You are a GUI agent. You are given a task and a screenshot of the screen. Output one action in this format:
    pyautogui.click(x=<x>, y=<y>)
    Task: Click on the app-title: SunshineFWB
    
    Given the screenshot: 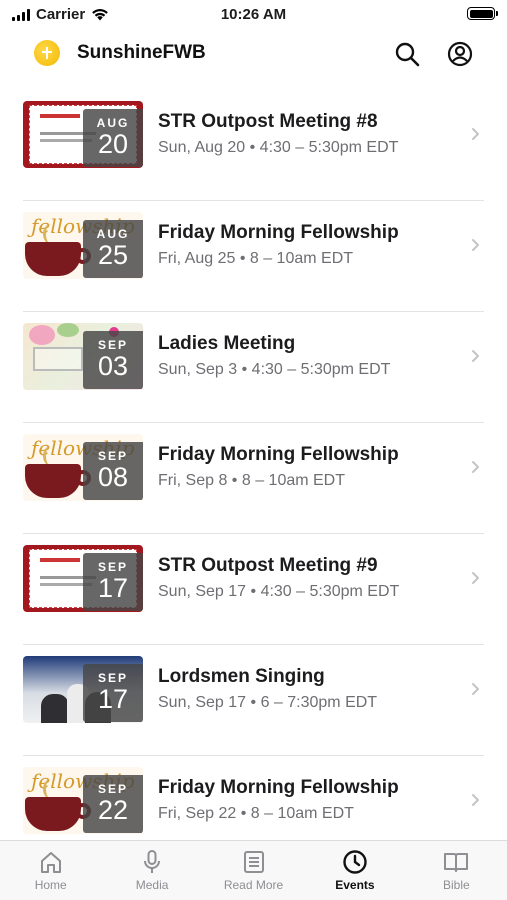 What is the action you would take?
    pyautogui.click(x=141, y=52)
    